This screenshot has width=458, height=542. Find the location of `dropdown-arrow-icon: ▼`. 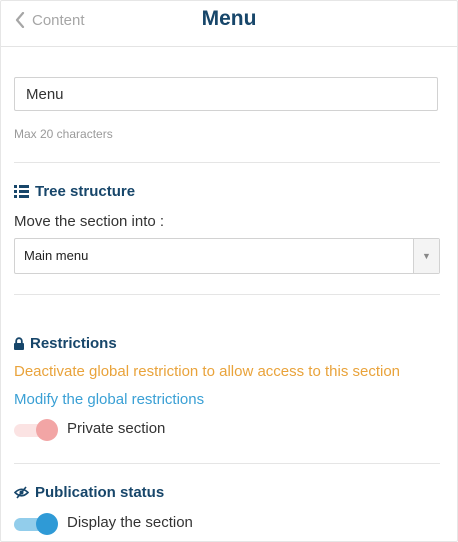

dropdown-arrow-icon: ▼ is located at coordinates (426, 256).